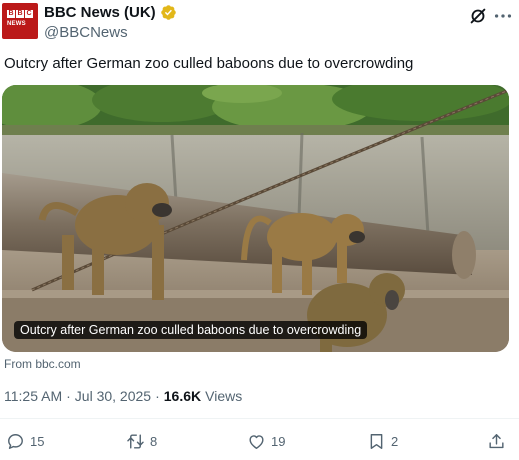 Image resolution: width=519 pixels, height=460 pixels. I want to click on bbc-logo: B B C, so click(20, 14).